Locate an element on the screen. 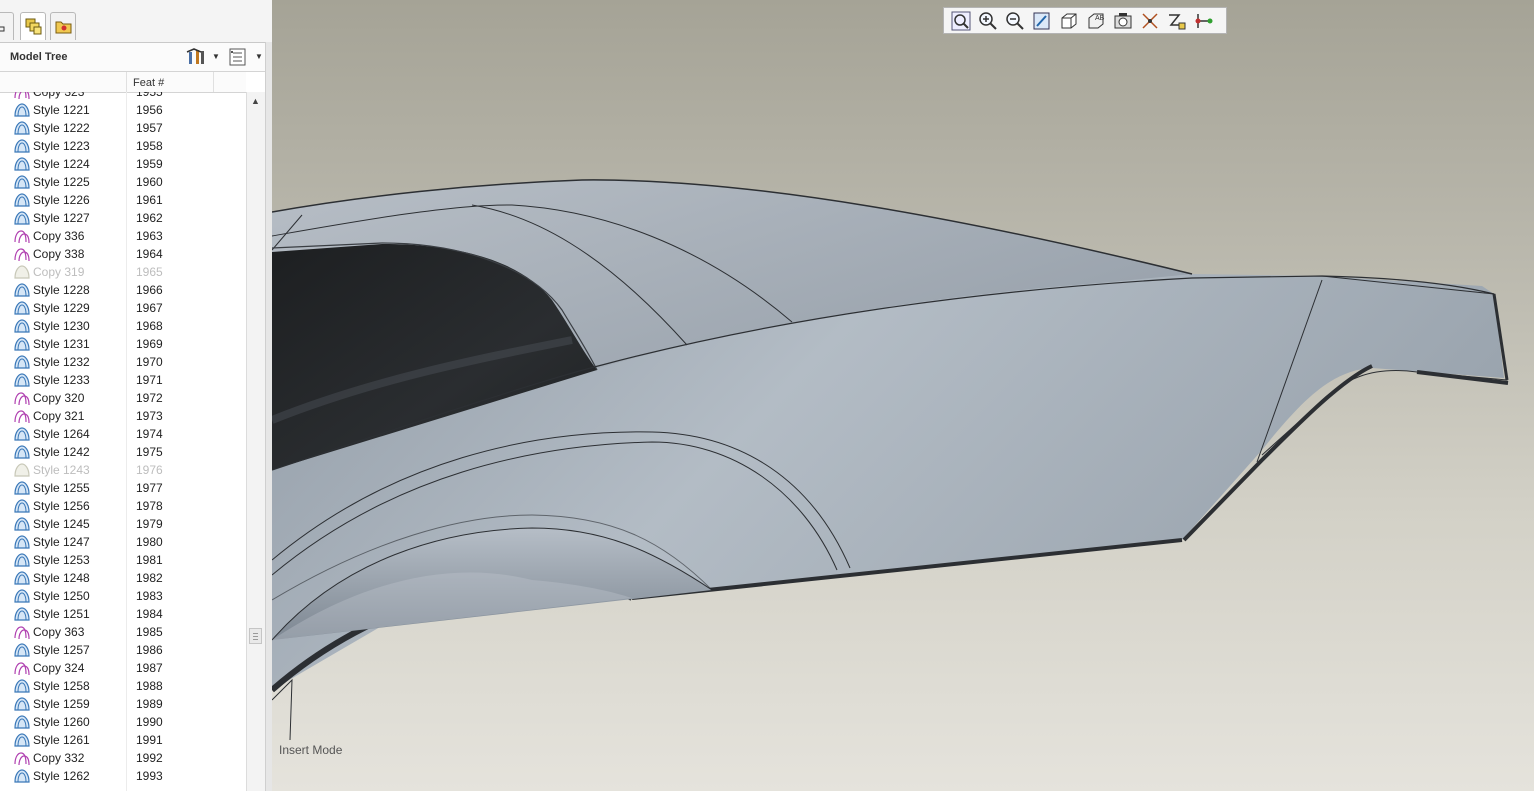 The width and height of the screenshot is (1534, 791). spin-center-icon is located at coordinates (1204, 21).